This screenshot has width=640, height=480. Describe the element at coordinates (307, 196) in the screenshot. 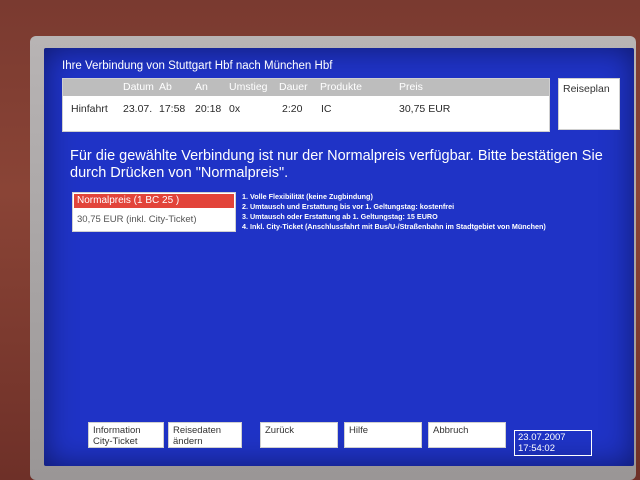

I see `condition-item: 1. Volle Flexibilität (keine Zugbindung)` at that location.